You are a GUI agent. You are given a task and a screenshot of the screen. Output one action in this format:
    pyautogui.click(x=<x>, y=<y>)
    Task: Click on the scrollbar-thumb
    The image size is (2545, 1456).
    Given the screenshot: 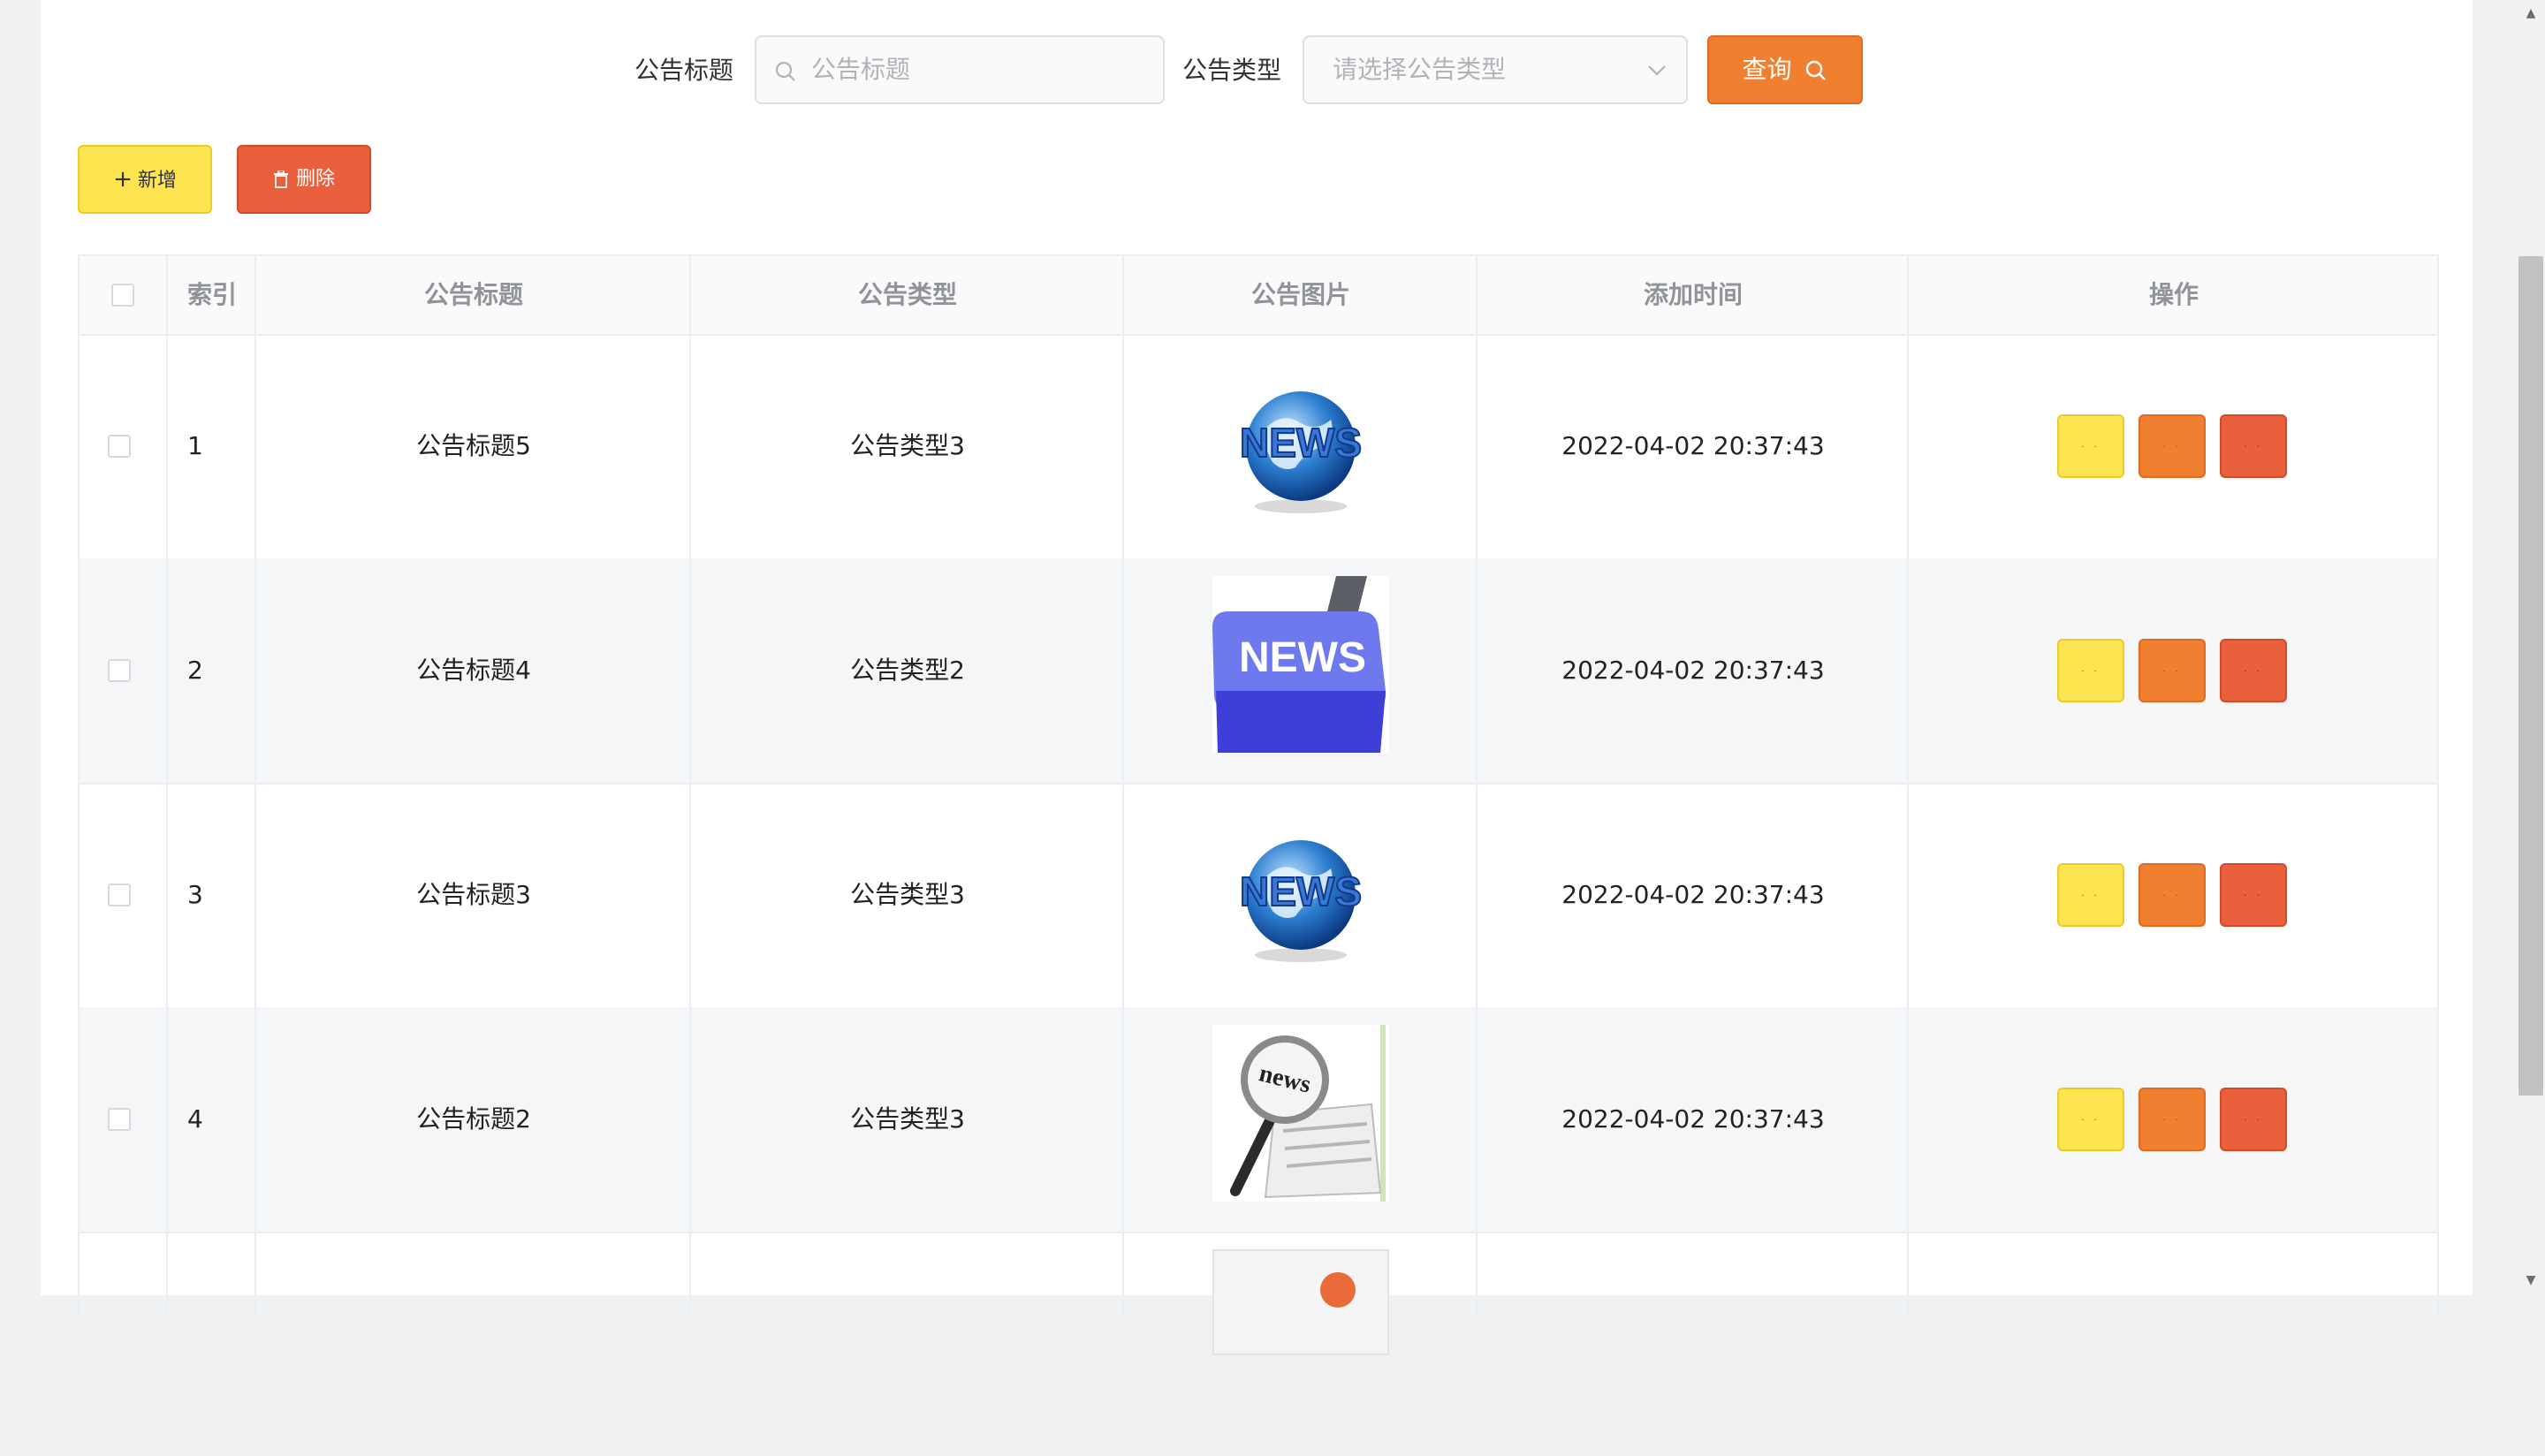 What is the action you would take?
    pyautogui.click(x=2530, y=676)
    